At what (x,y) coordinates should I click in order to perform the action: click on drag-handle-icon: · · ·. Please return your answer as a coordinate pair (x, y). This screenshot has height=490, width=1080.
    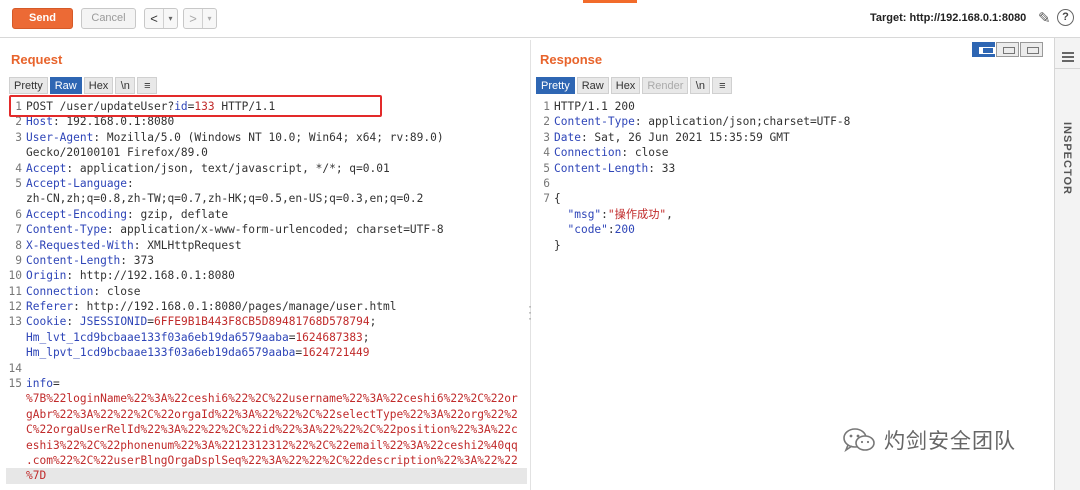
    Looking at the image, I should click on (530, 312).